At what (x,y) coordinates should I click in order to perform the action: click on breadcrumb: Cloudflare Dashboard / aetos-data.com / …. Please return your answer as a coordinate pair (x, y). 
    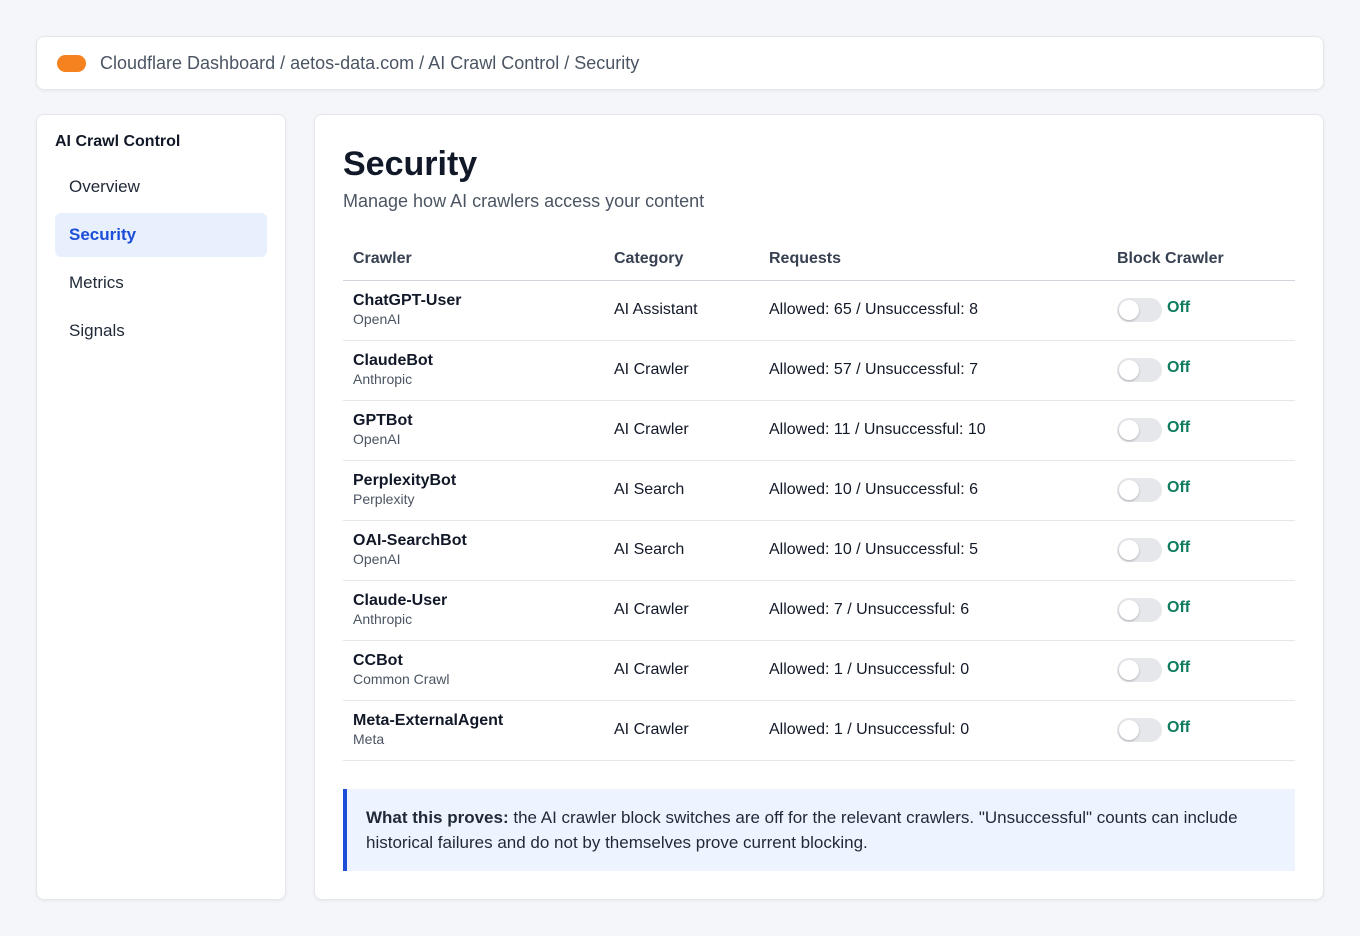
    Looking at the image, I should click on (369, 63).